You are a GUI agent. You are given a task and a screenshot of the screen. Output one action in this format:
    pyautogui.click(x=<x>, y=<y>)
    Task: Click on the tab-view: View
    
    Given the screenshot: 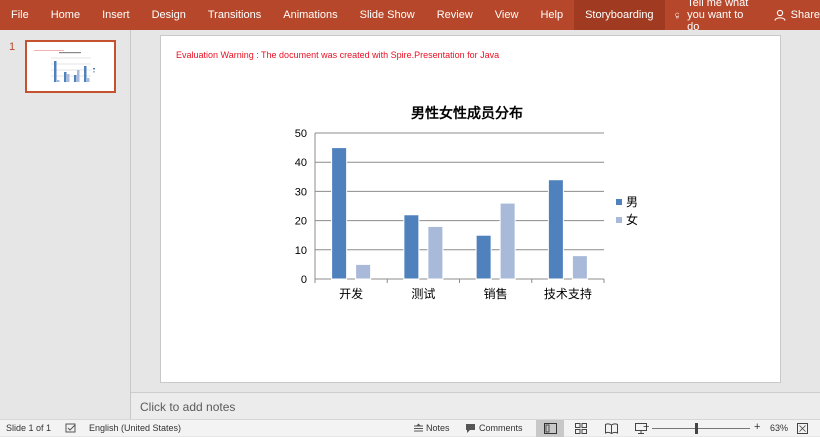 What is the action you would take?
    pyautogui.click(x=507, y=15)
    